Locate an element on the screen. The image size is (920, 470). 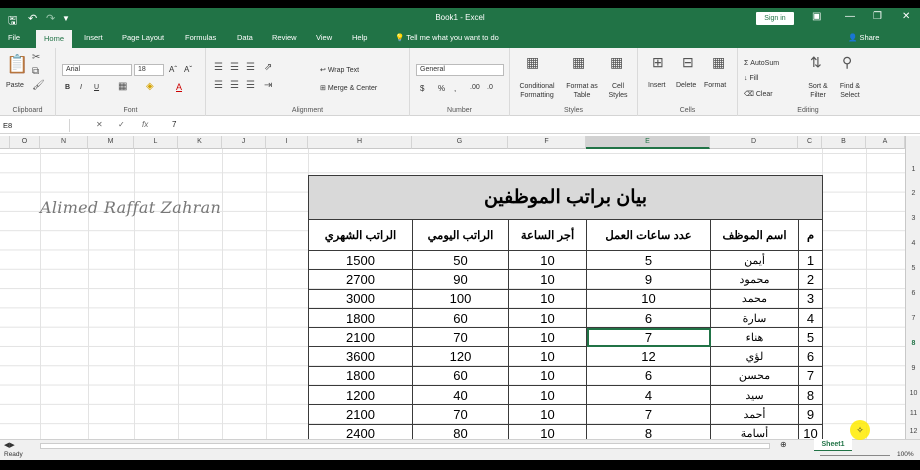
cell-daily-salary: 60 is located at coordinates (460, 376).